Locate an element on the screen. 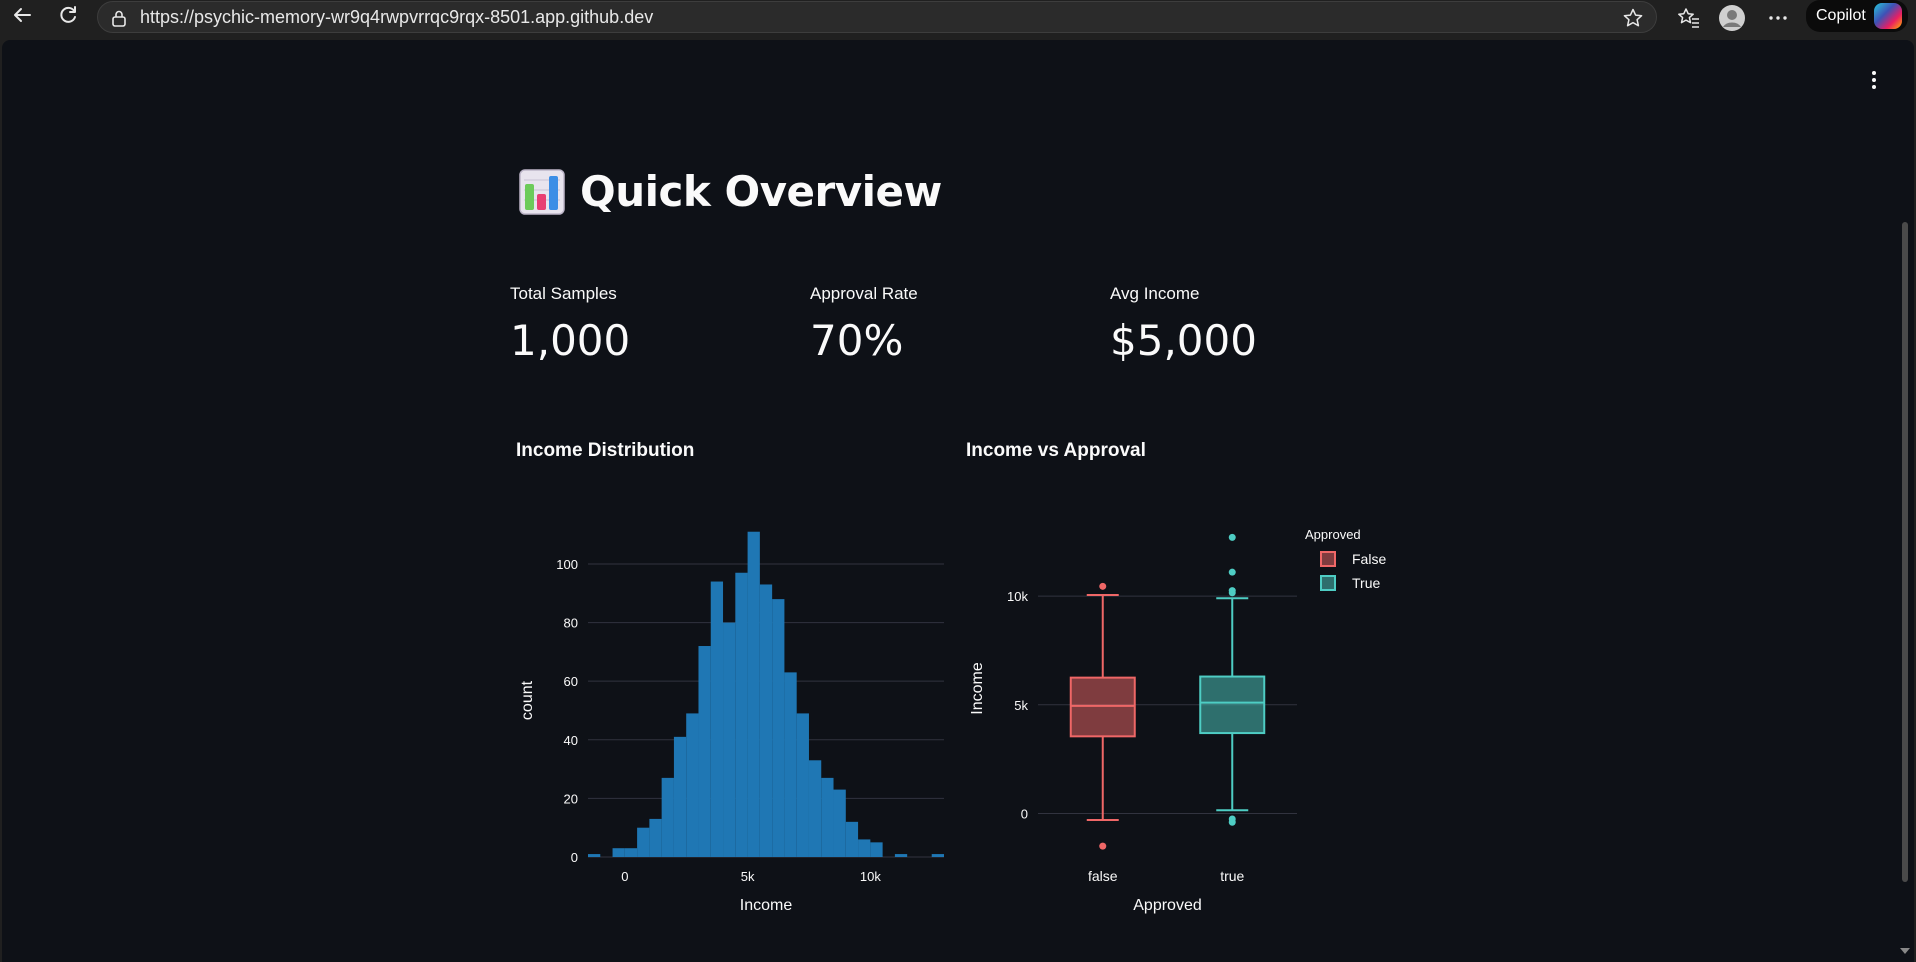 Image resolution: width=1916 pixels, height=962 pixels. x-axis-title: Income is located at coordinates (766, 905).